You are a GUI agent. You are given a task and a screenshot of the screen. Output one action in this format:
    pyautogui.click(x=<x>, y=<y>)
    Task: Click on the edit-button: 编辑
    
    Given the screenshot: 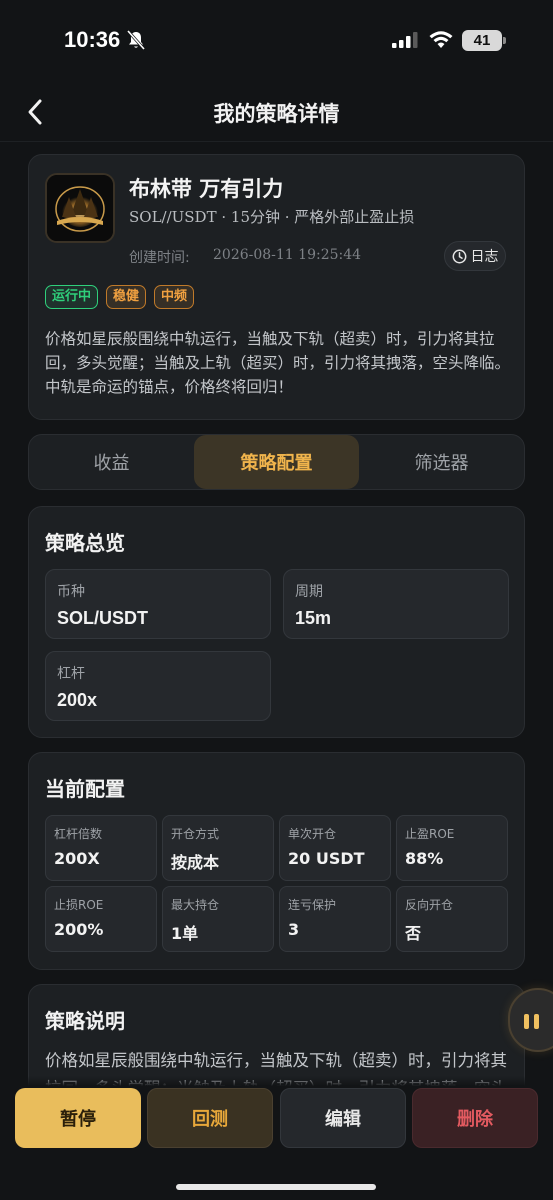 What is the action you would take?
    pyautogui.click(x=343, y=1118)
    